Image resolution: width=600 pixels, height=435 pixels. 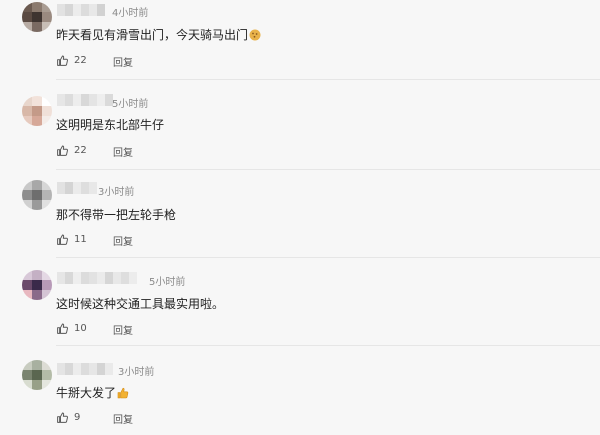 I want to click on comment-text-content: 那不得带一把左轮手枪, so click(x=116, y=215).